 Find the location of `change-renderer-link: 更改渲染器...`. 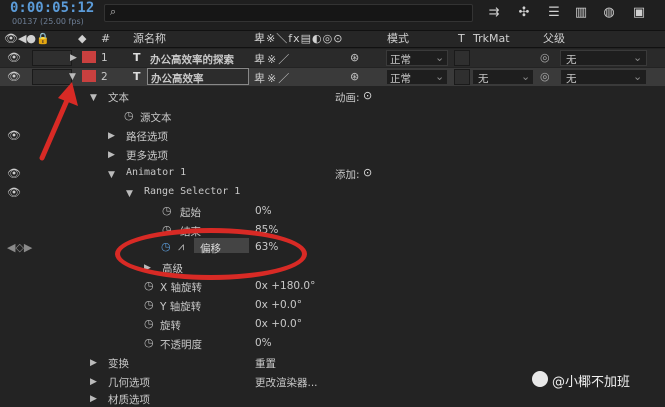

change-renderer-link: 更改渲染器... is located at coordinates (286, 382).